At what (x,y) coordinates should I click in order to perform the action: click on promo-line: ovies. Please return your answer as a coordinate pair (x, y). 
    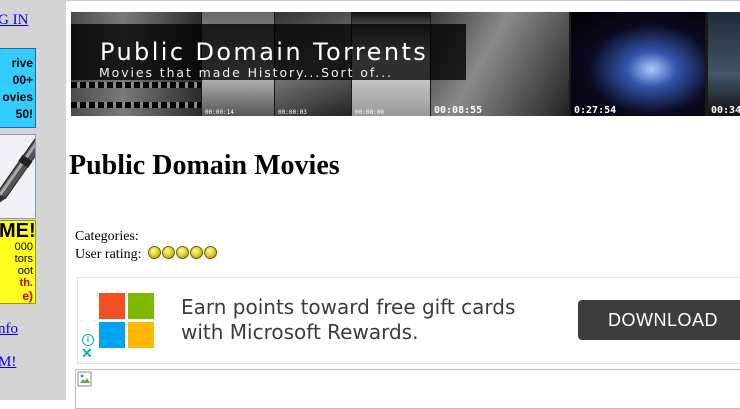
    Looking at the image, I should click on (17, 97).